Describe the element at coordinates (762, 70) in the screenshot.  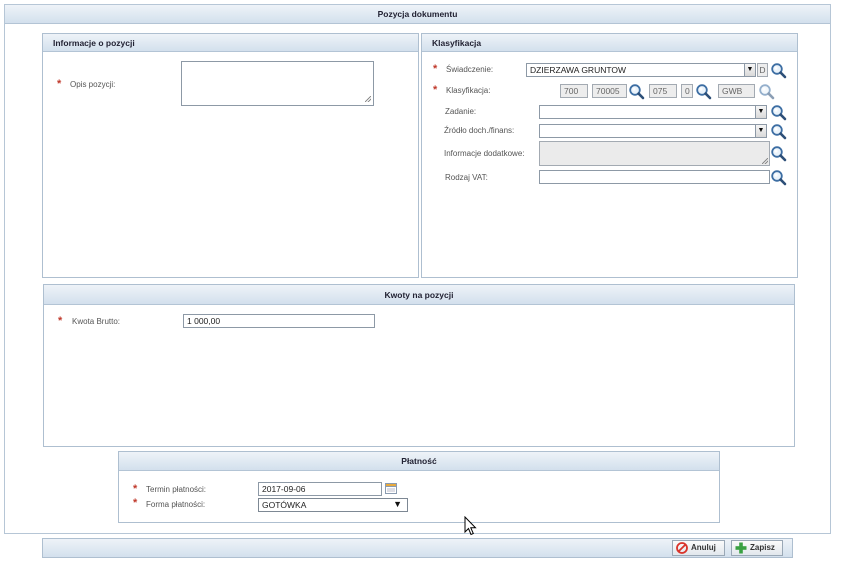
I see `swiadczenie-code: D` at that location.